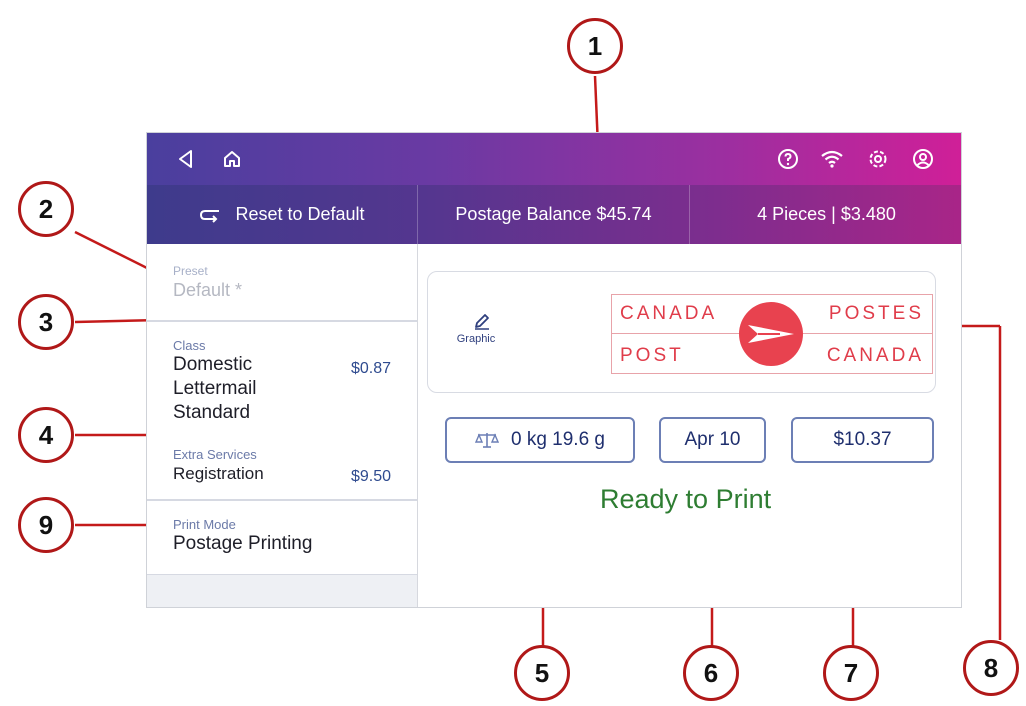 The image size is (1026, 706). Describe the element at coordinates (686, 499) in the screenshot. I see `status-text: Ready to Print` at that location.